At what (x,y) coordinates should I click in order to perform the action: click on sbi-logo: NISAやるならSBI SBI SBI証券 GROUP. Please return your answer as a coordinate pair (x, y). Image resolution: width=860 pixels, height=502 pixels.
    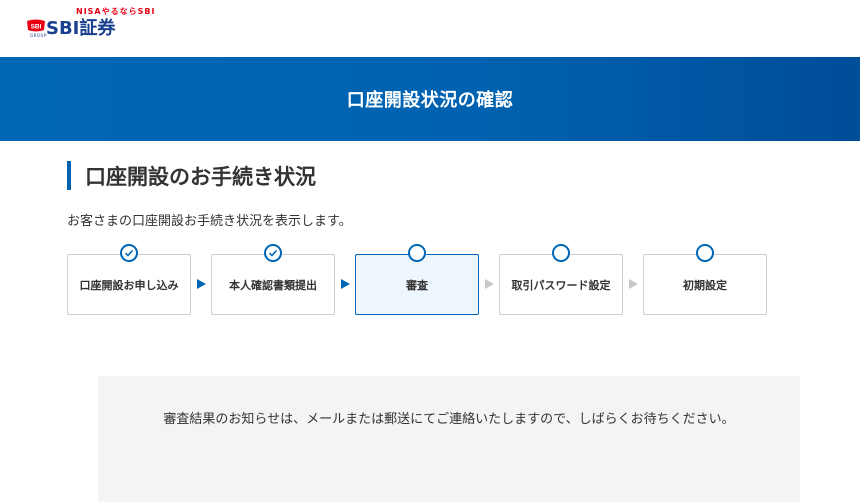
    Looking at the image, I should click on (90, 23).